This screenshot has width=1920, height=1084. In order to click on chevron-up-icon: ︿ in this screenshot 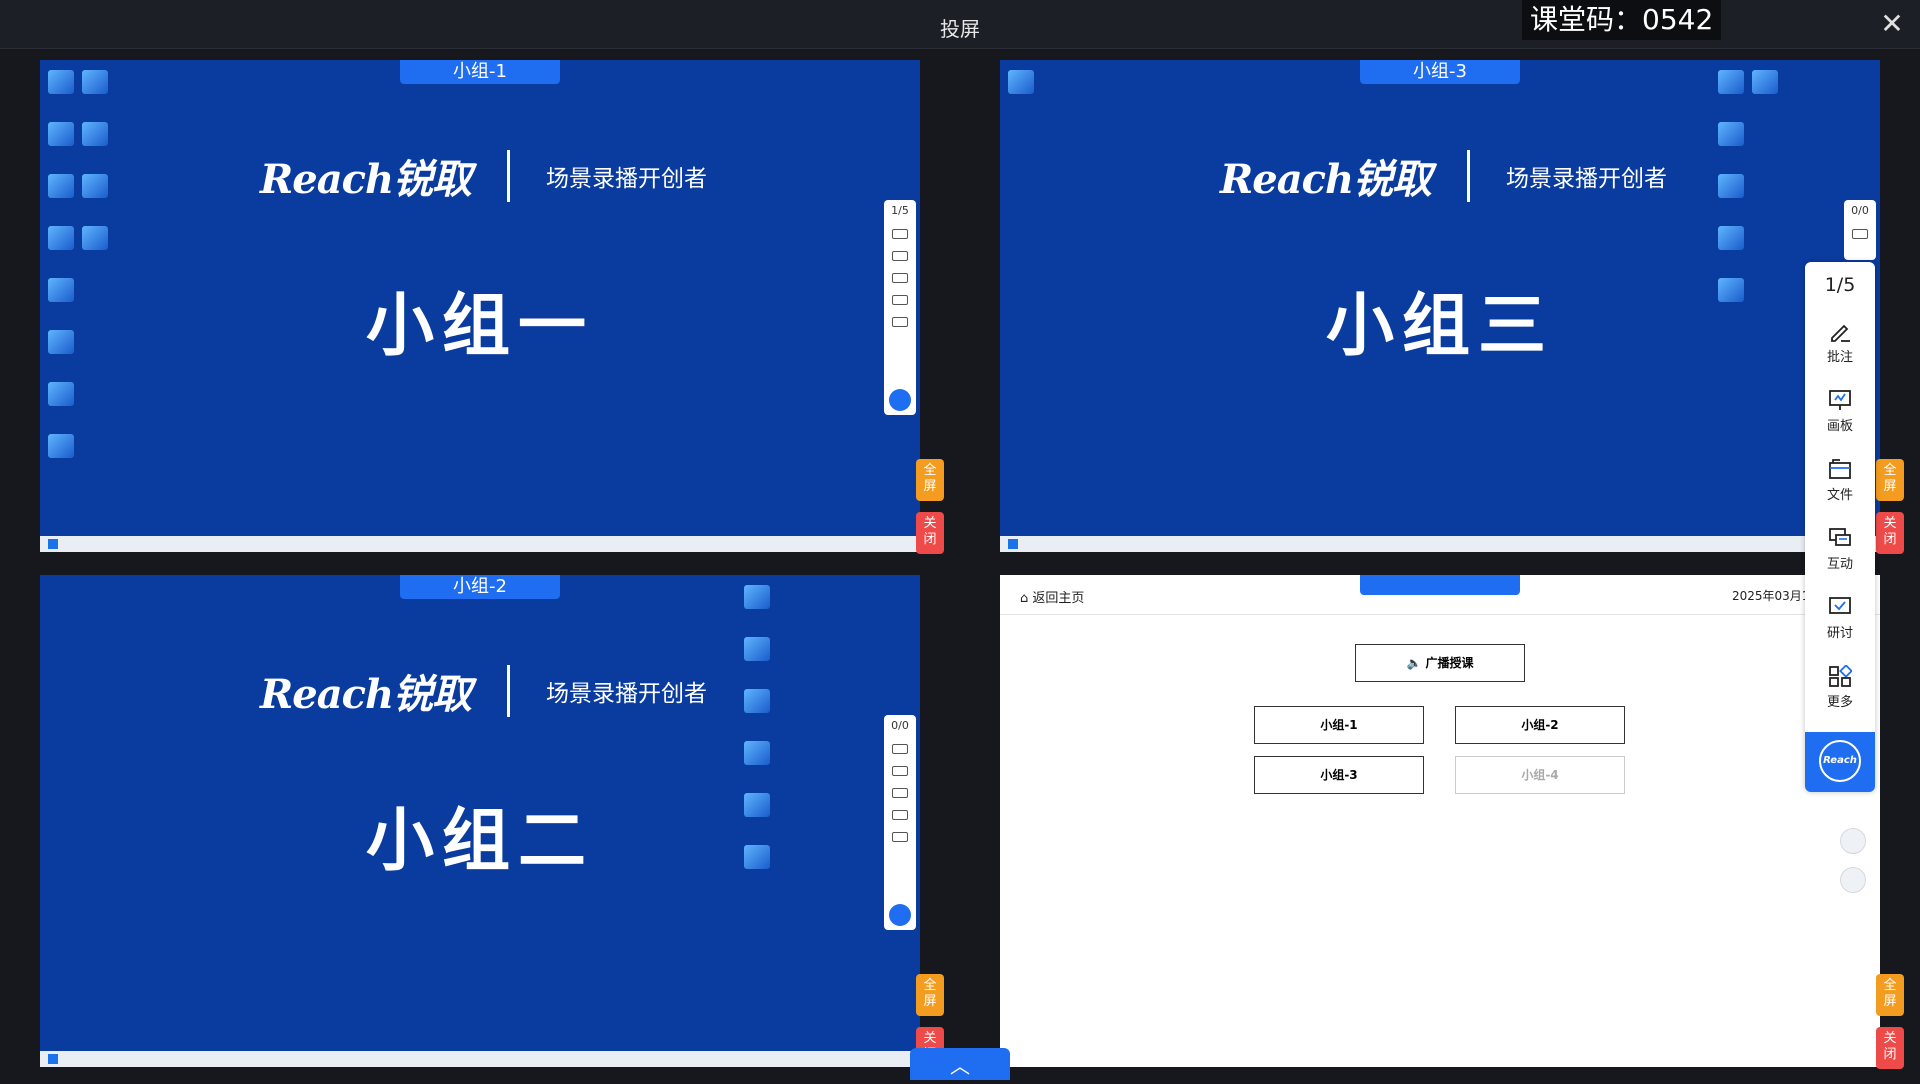, I will do `click(960, 1064)`.